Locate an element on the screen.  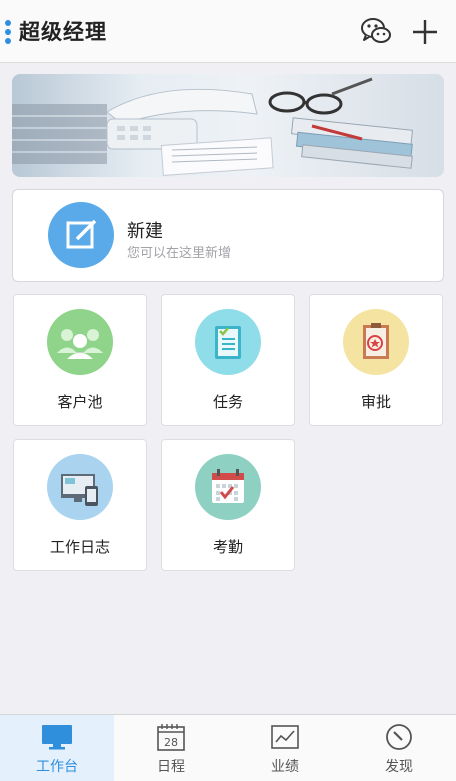
monitor-icon is located at coordinates (57, 737).